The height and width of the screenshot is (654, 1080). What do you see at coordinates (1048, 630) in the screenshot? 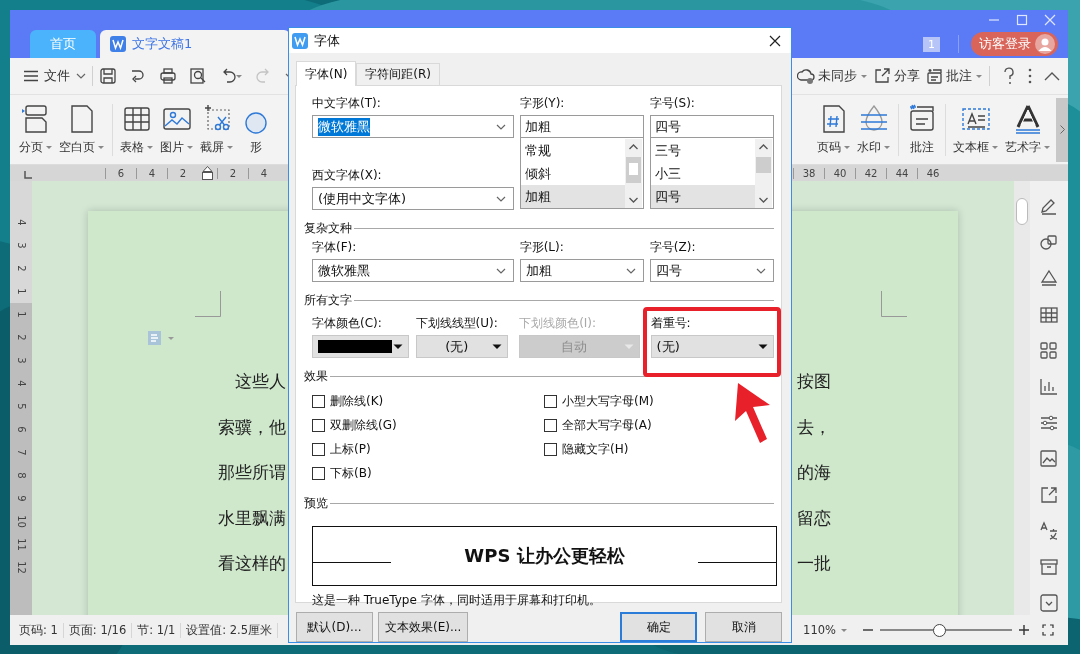
I see `fullscreen-icon` at bounding box center [1048, 630].